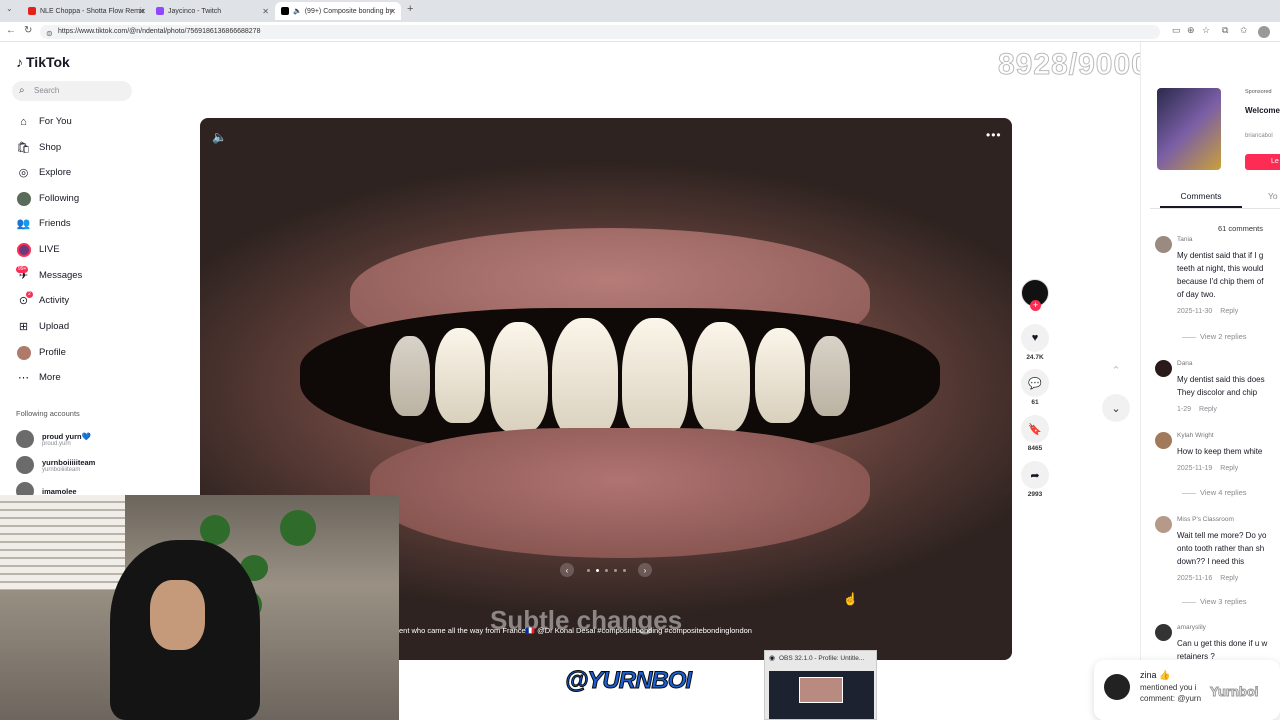 This screenshot has width=1280, height=720. Describe the element at coordinates (42, 326) in the screenshot. I see `sidebar-item-upload: ⊞ Upload` at that location.